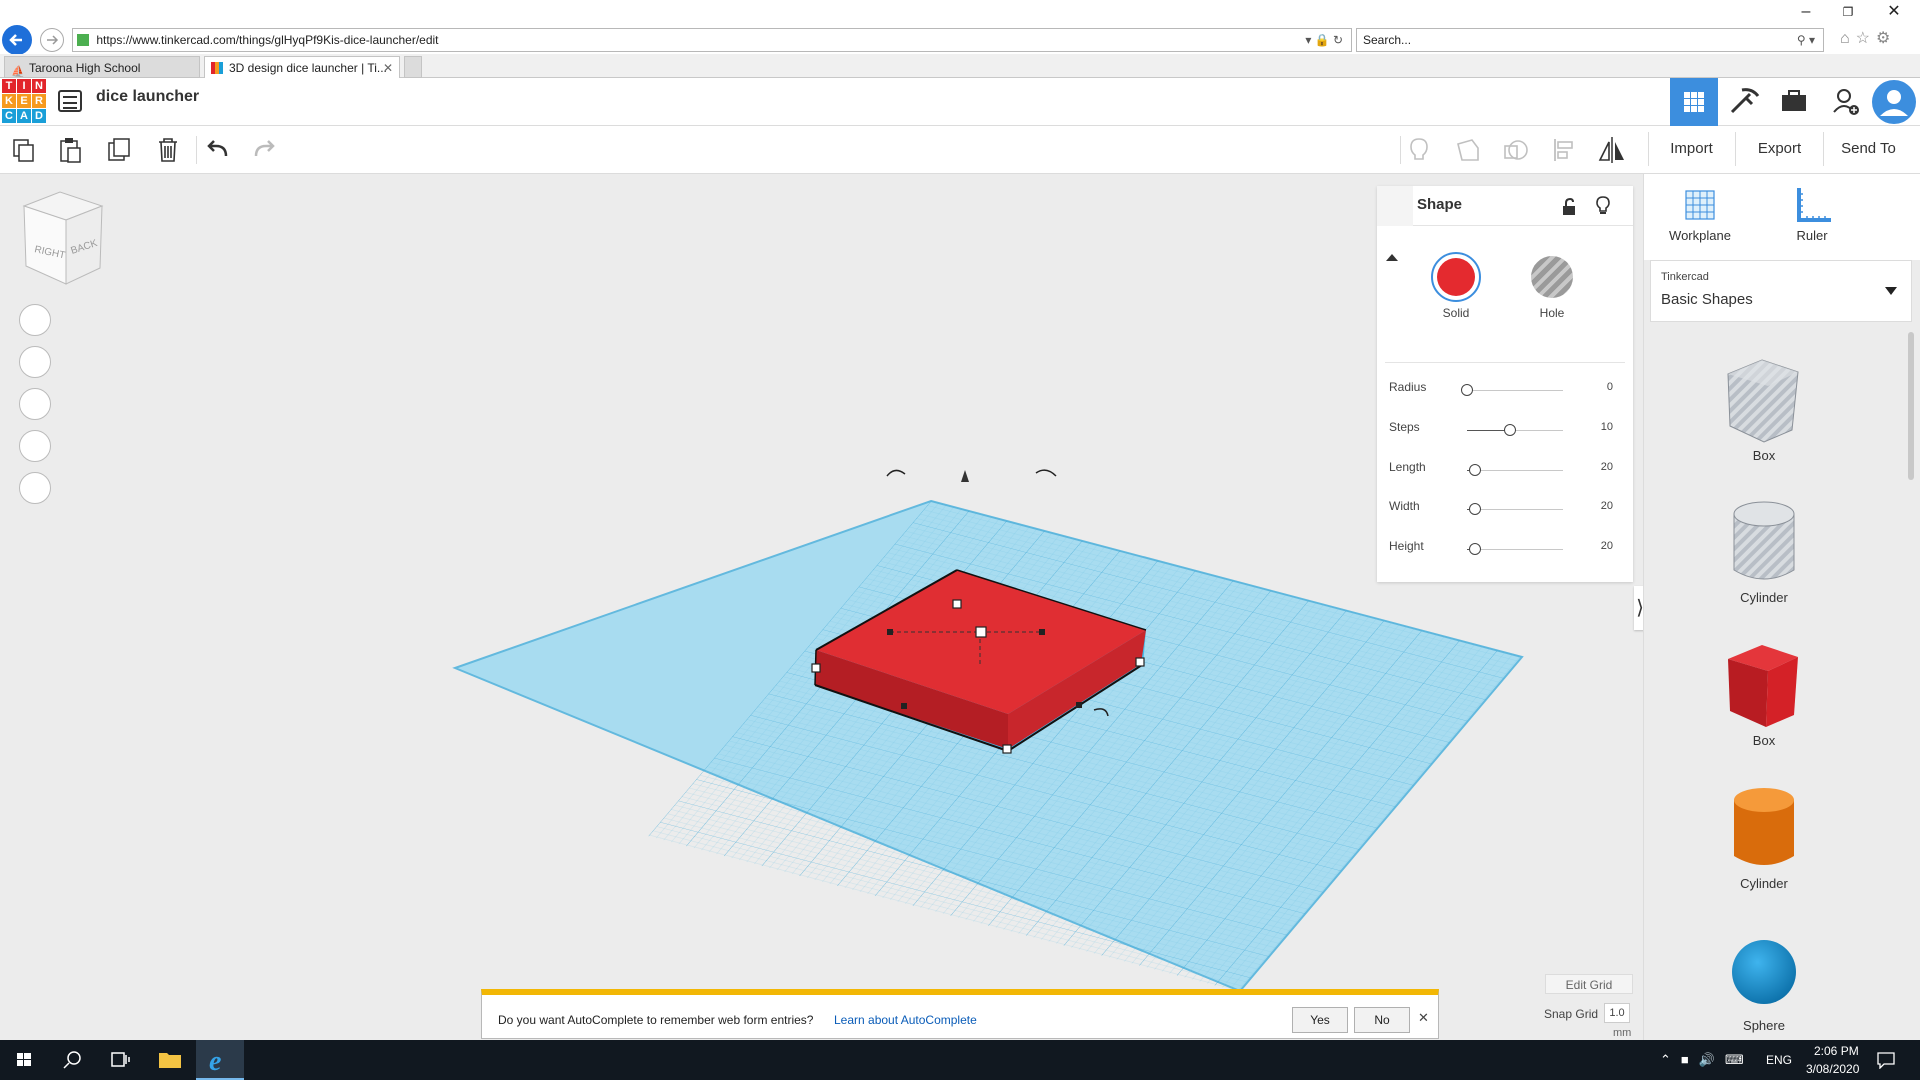 This screenshot has width=1920, height=1080. What do you see at coordinates (52, 40) in the screenshot?
I see `forward-button` at bounding box center [52, 40].